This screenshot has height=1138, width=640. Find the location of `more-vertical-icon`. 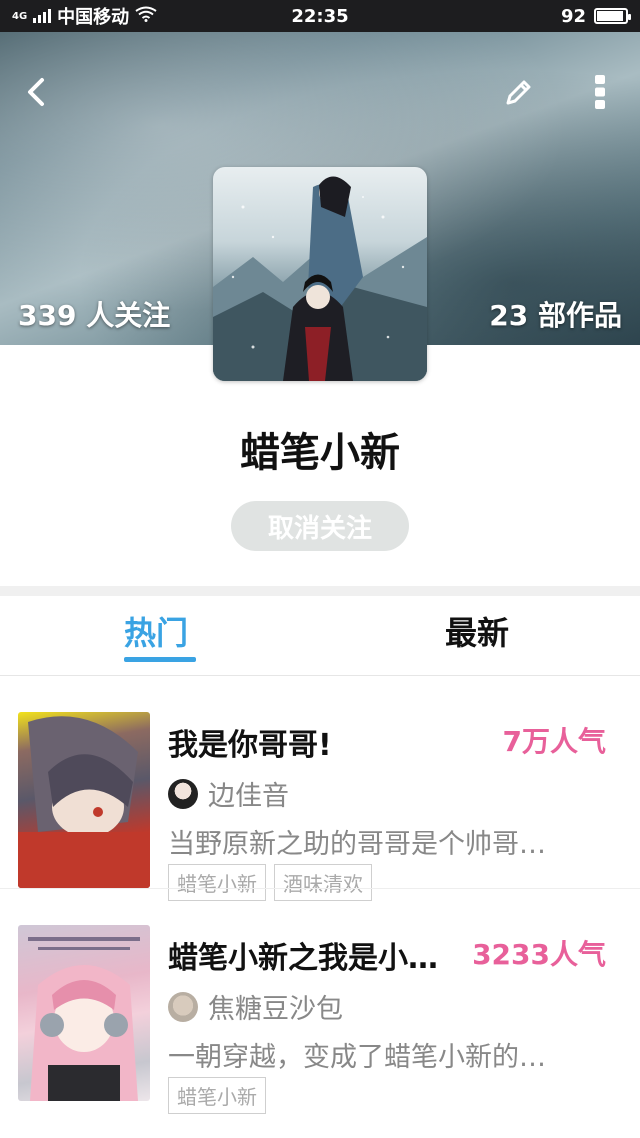

more-vertical-icon is located at coordinates (600, 92).